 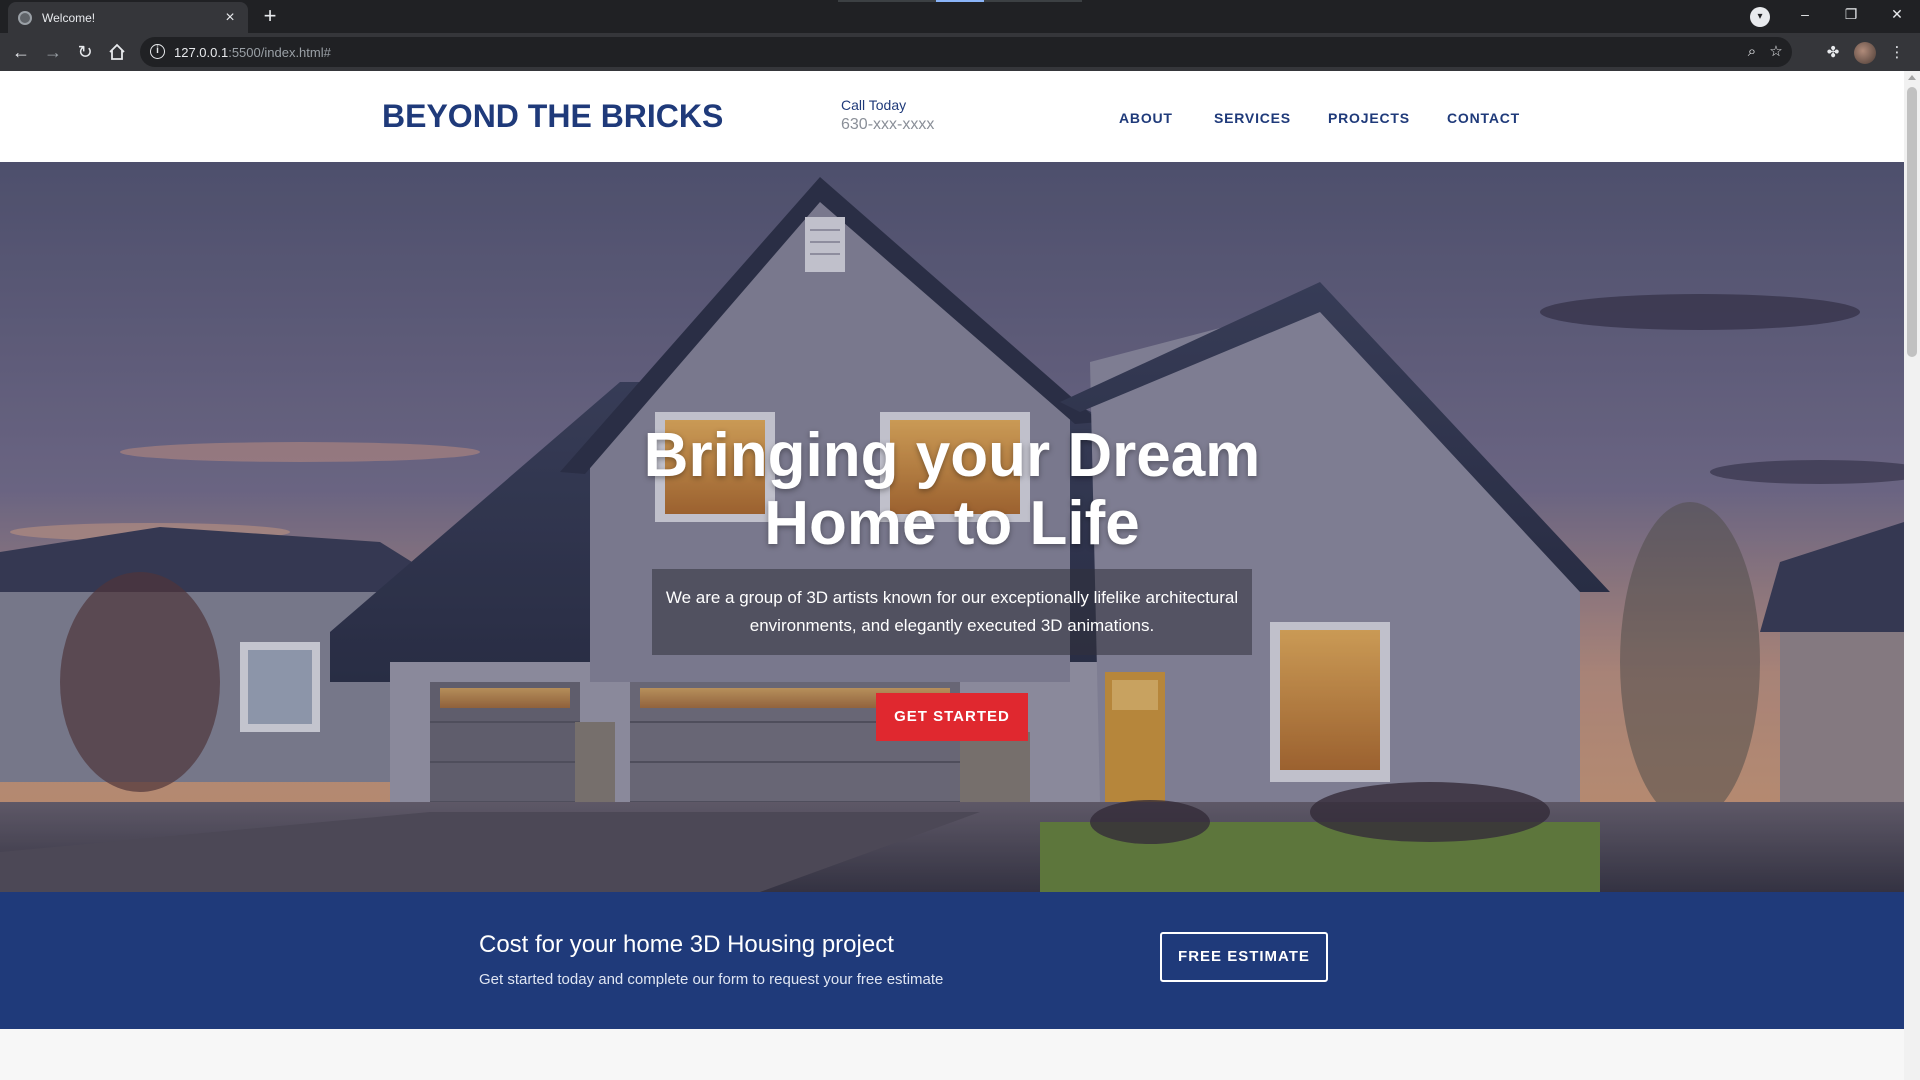 I want to click on globe-icon, so click(x=25, y=17).